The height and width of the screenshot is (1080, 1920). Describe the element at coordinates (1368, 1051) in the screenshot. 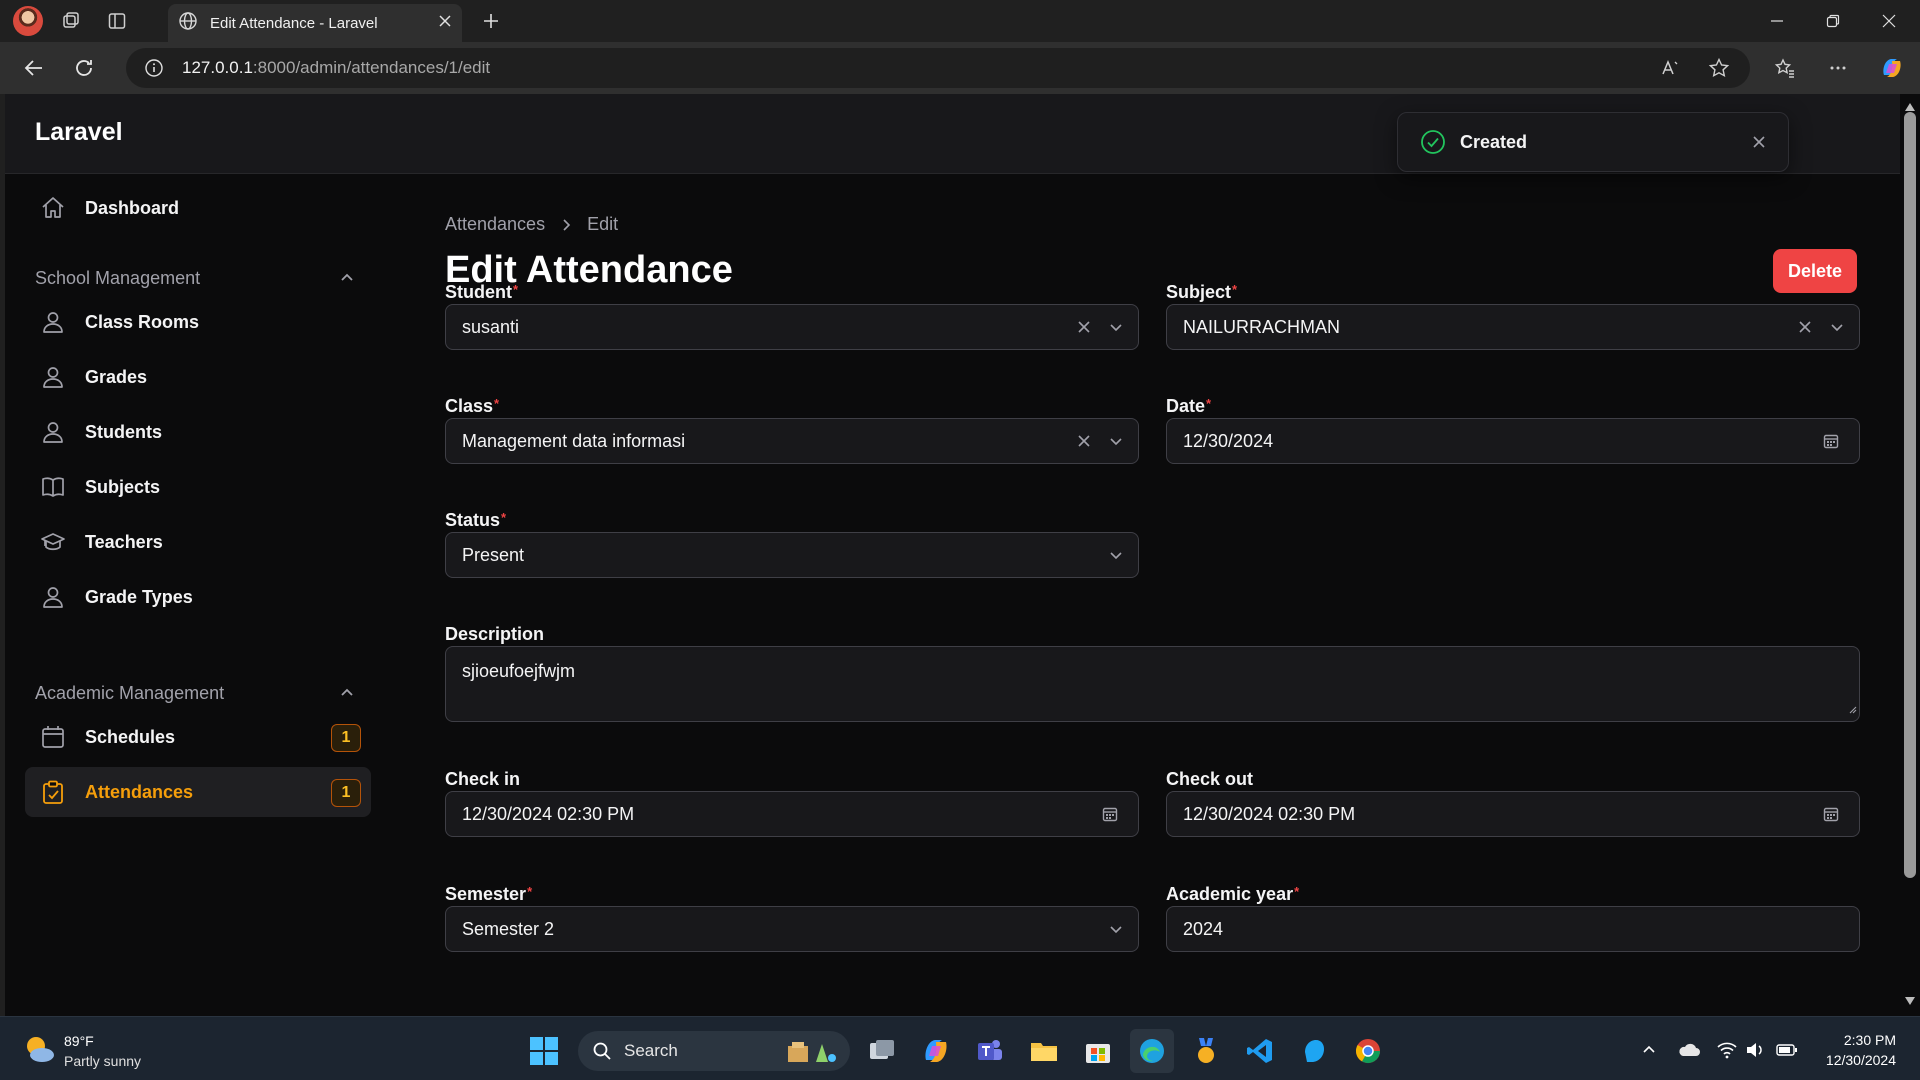

I see `chrome-icon` at that location.